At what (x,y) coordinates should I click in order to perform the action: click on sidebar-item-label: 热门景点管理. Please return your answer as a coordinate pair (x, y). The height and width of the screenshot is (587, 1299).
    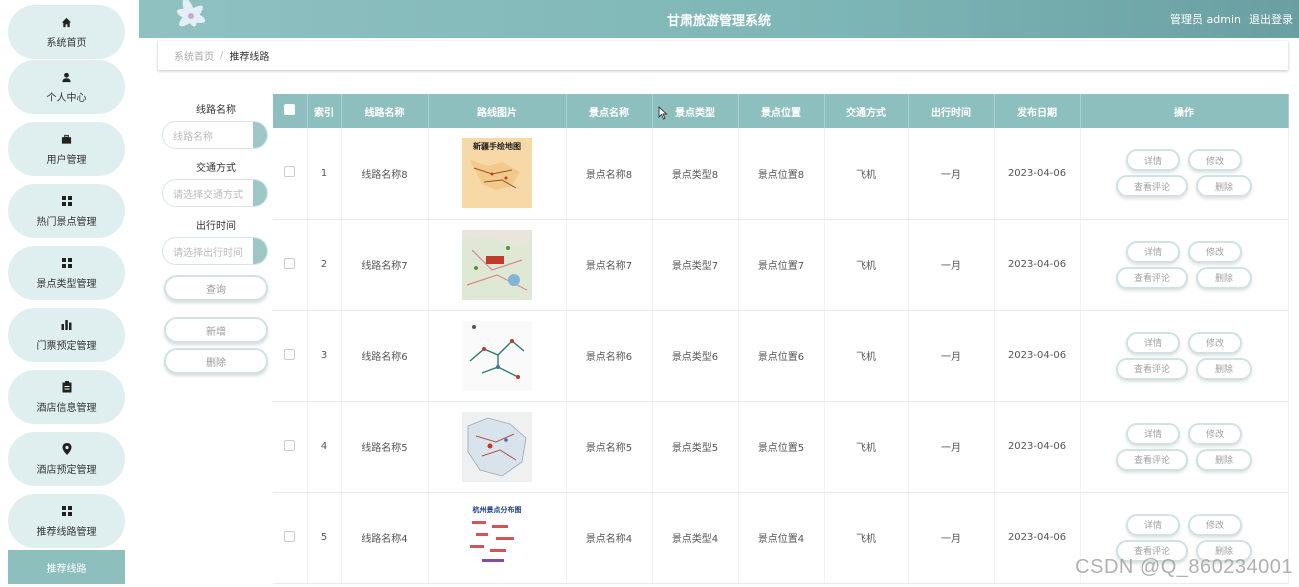
    Looking at the image, I should click on (66, 222).